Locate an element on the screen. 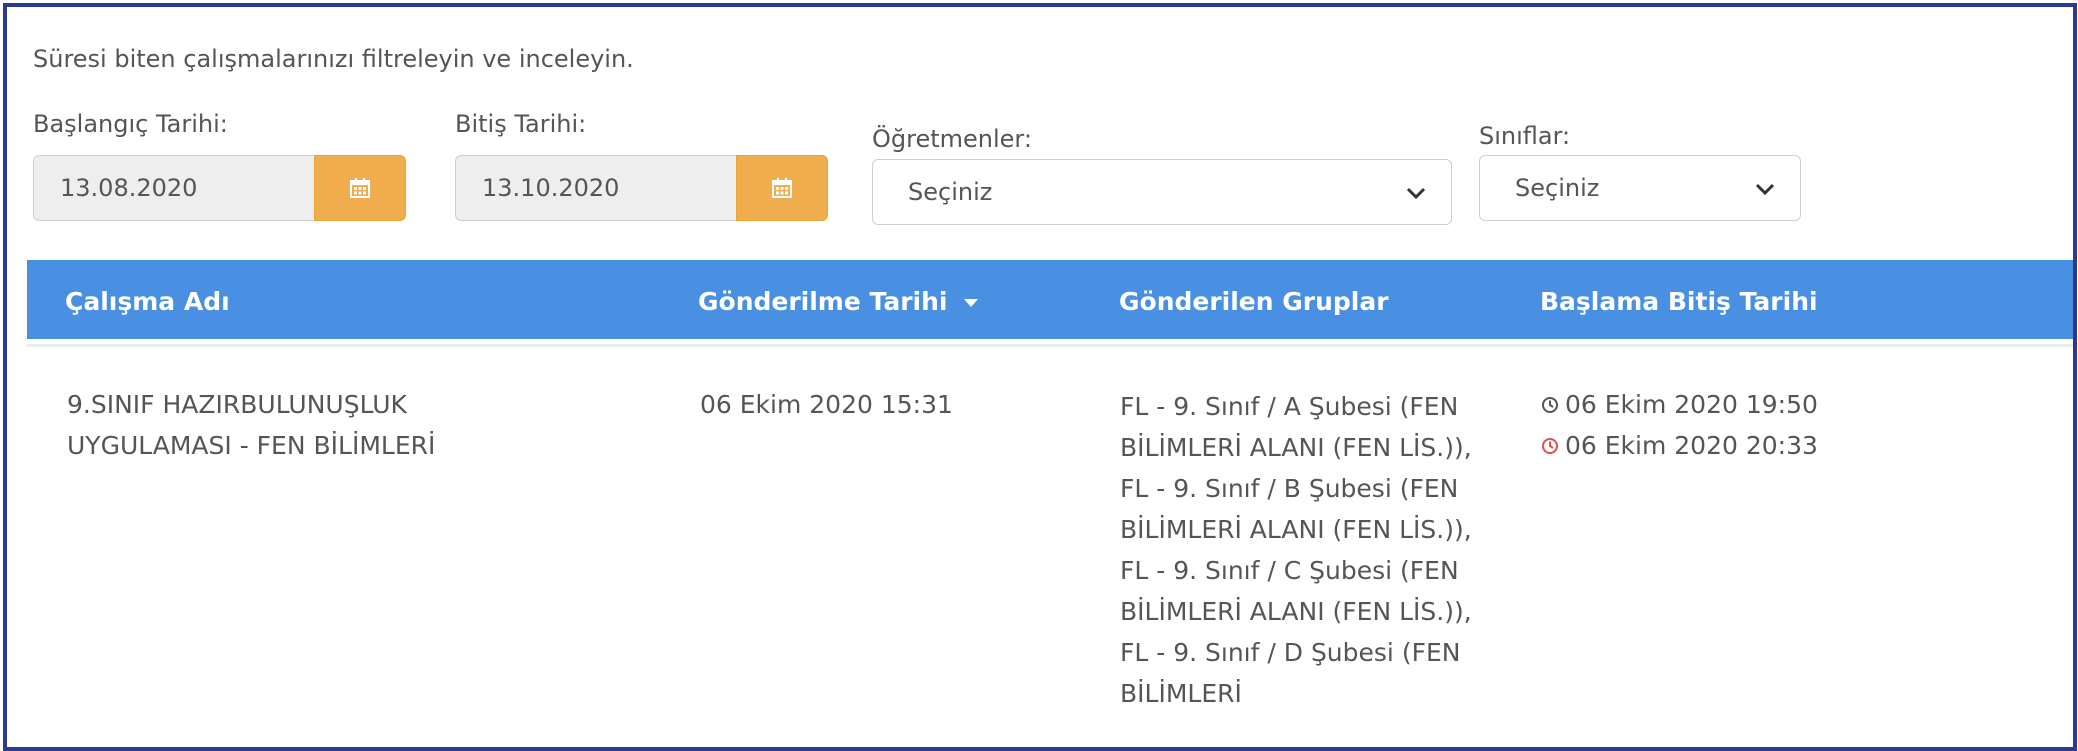 The width and height of the screenshot is (2078, 751). end-date-input: 13.10.2020 is located at coordinates (595, 188).